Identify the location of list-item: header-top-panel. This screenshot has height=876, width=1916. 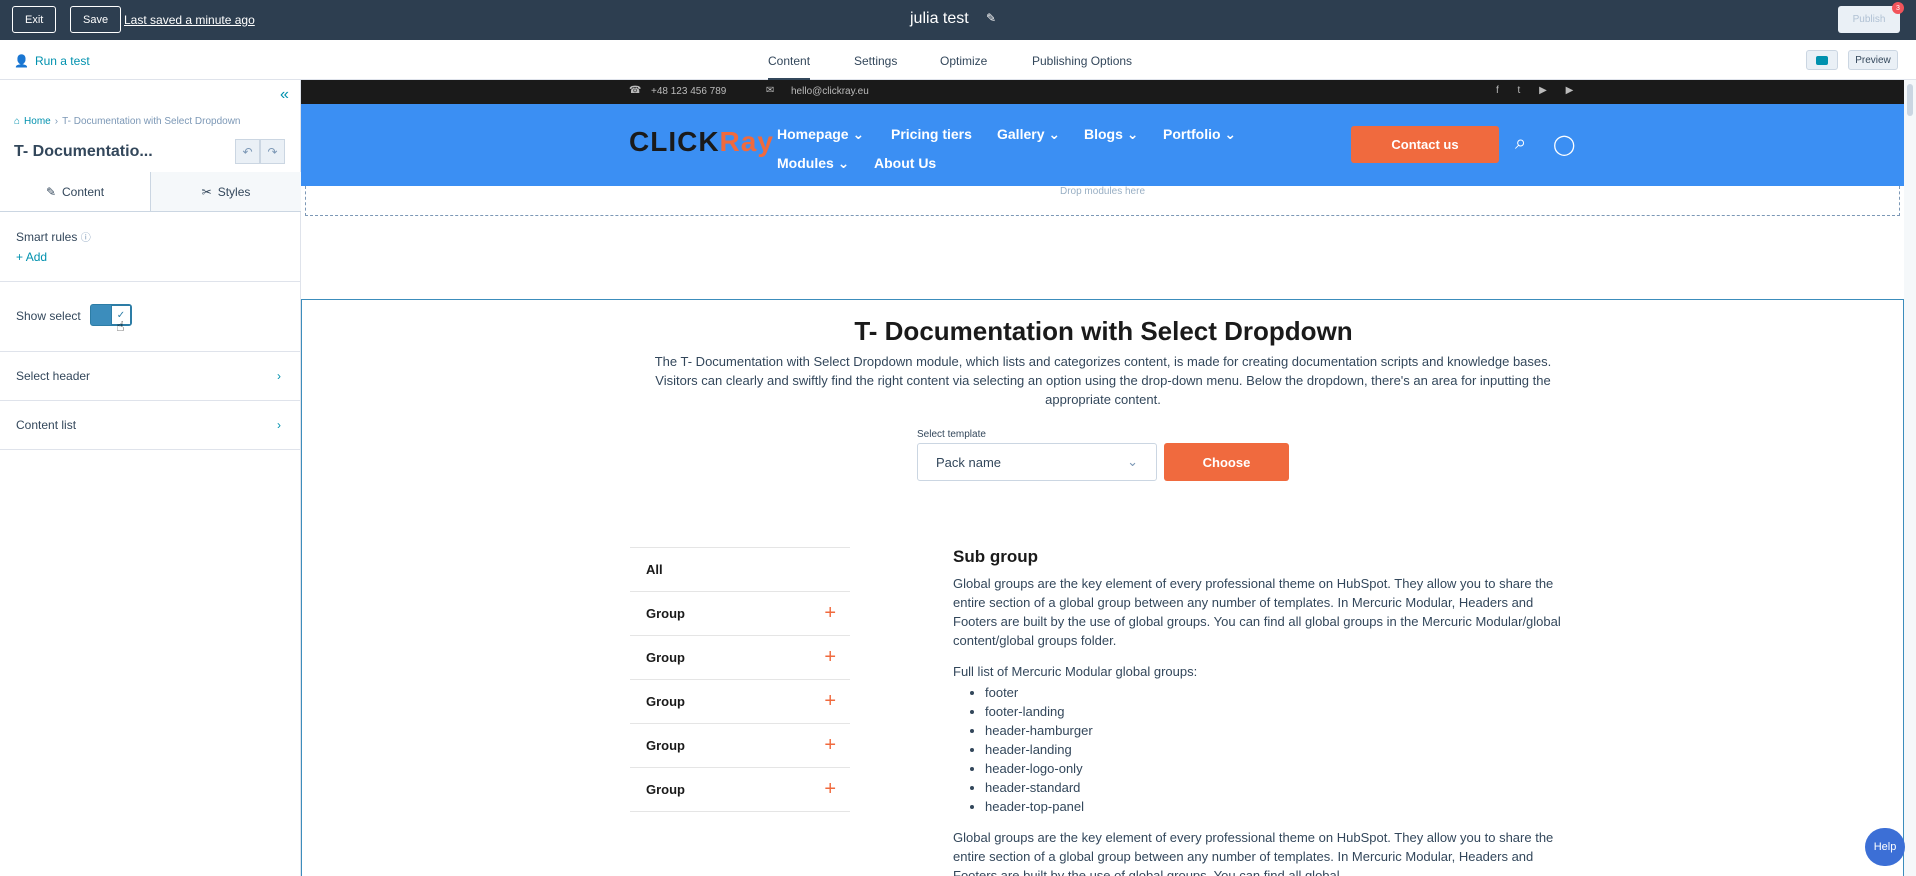
(1279, 806).